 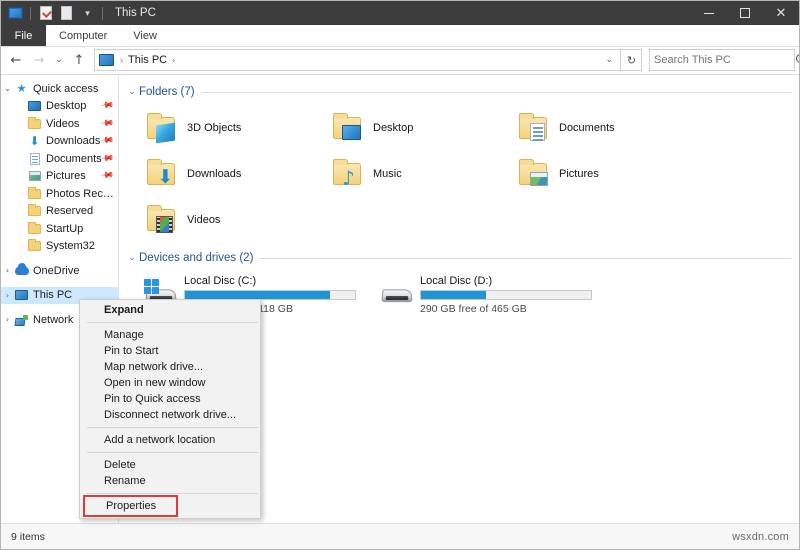 I want to click on forward-button: →, so click(x=39, y=60).